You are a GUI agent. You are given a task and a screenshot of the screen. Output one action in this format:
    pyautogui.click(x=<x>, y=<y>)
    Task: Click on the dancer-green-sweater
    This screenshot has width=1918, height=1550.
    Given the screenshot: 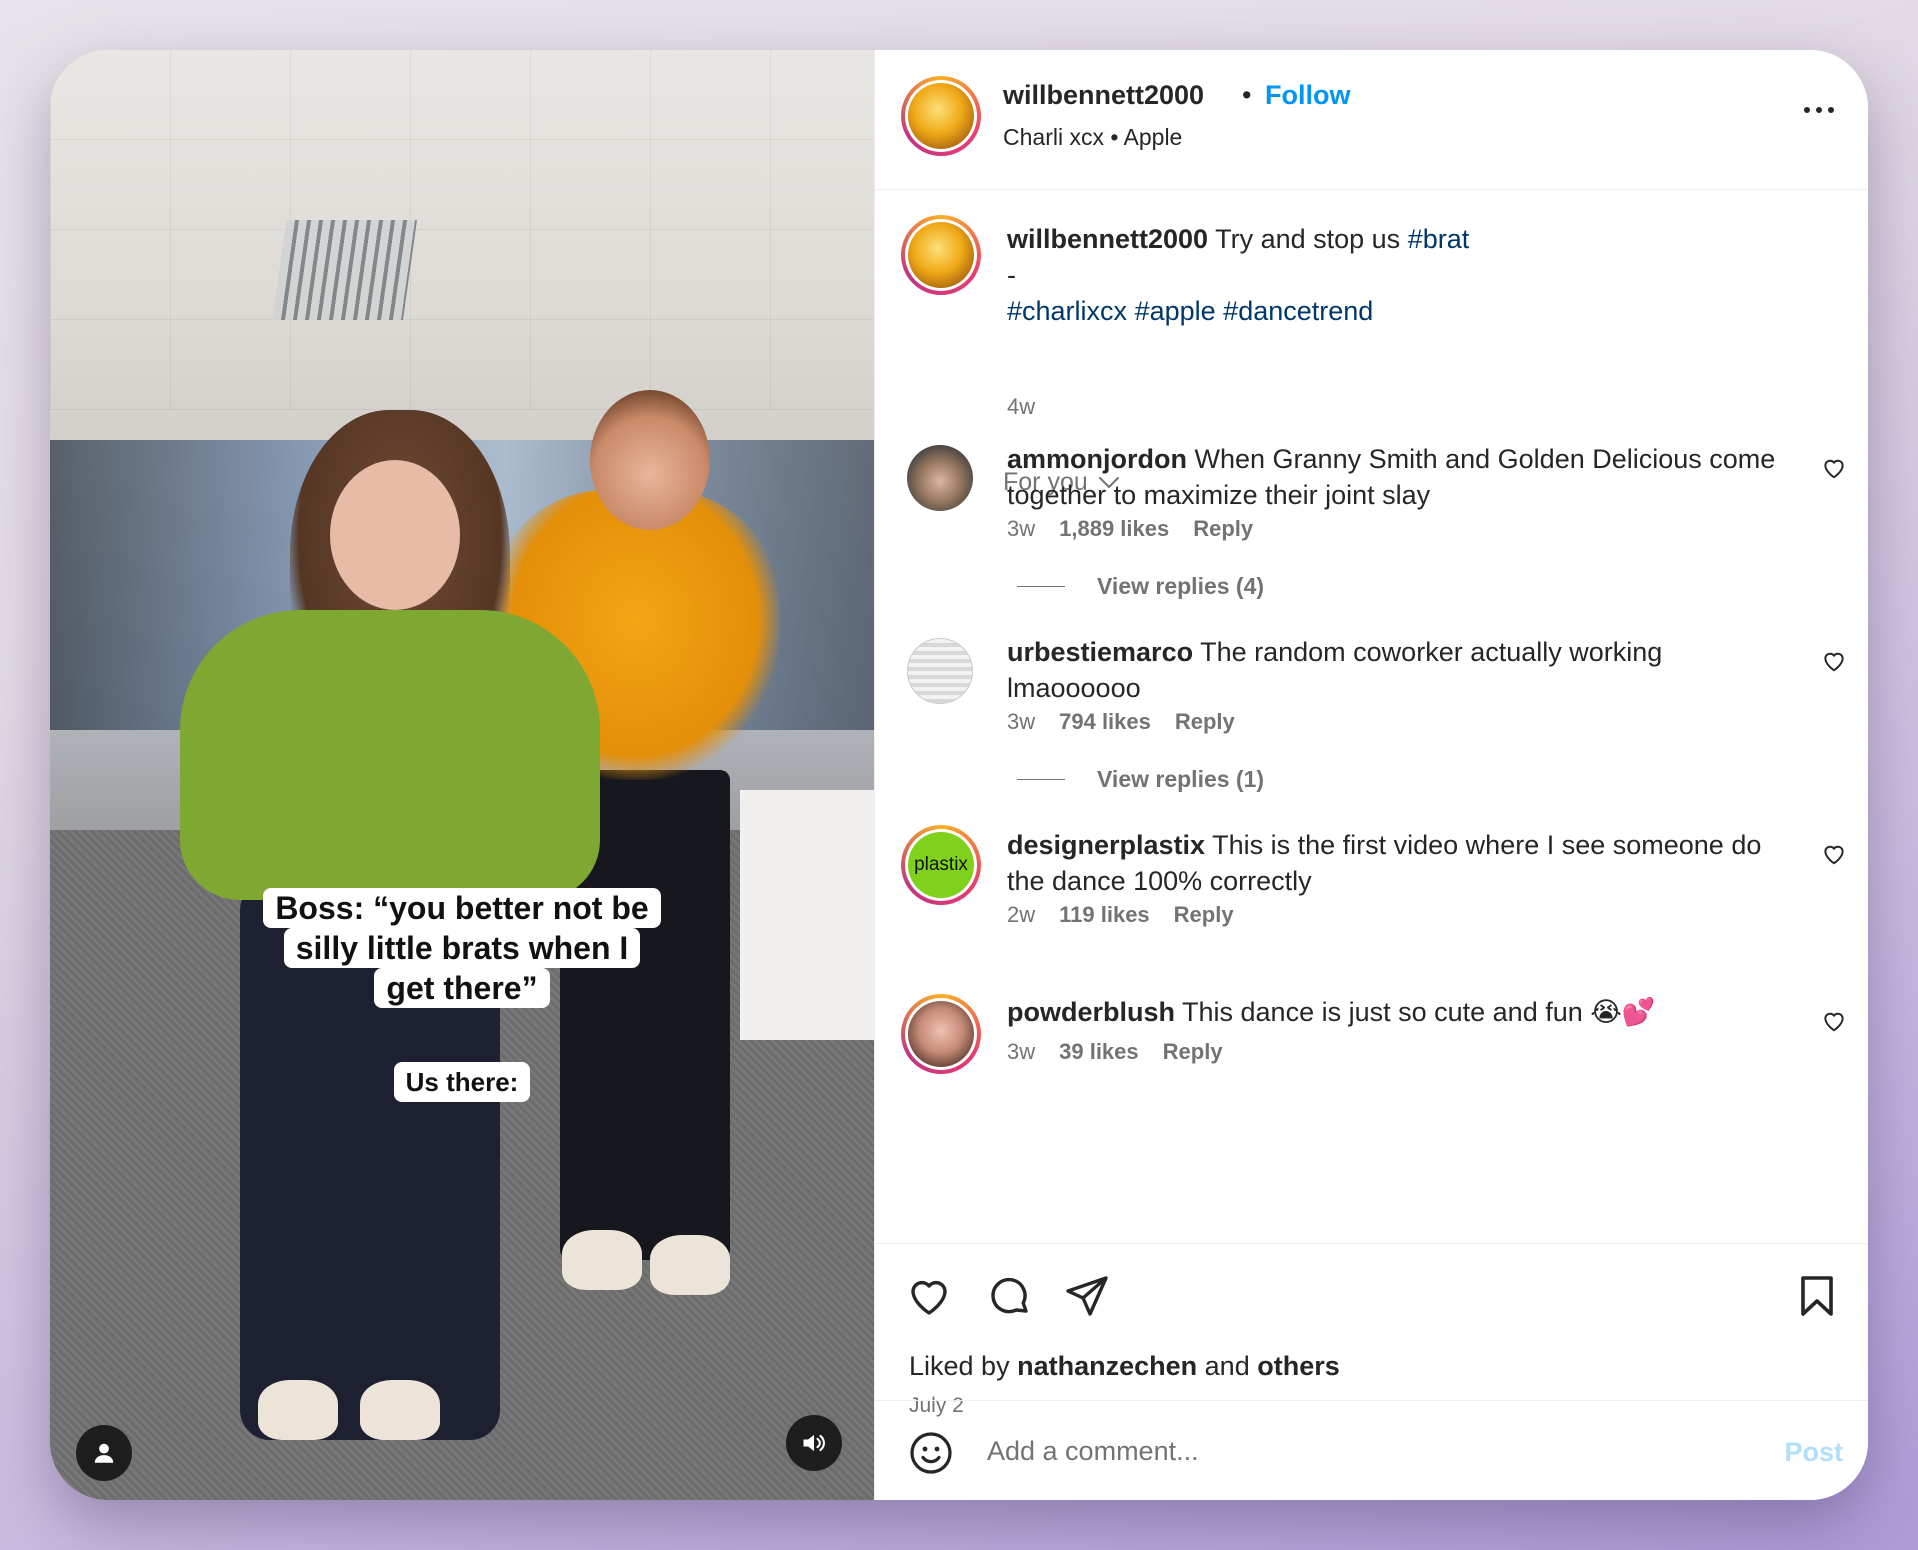 What is the action you would take?
    pyautogui.click(x=390, y=755)
    